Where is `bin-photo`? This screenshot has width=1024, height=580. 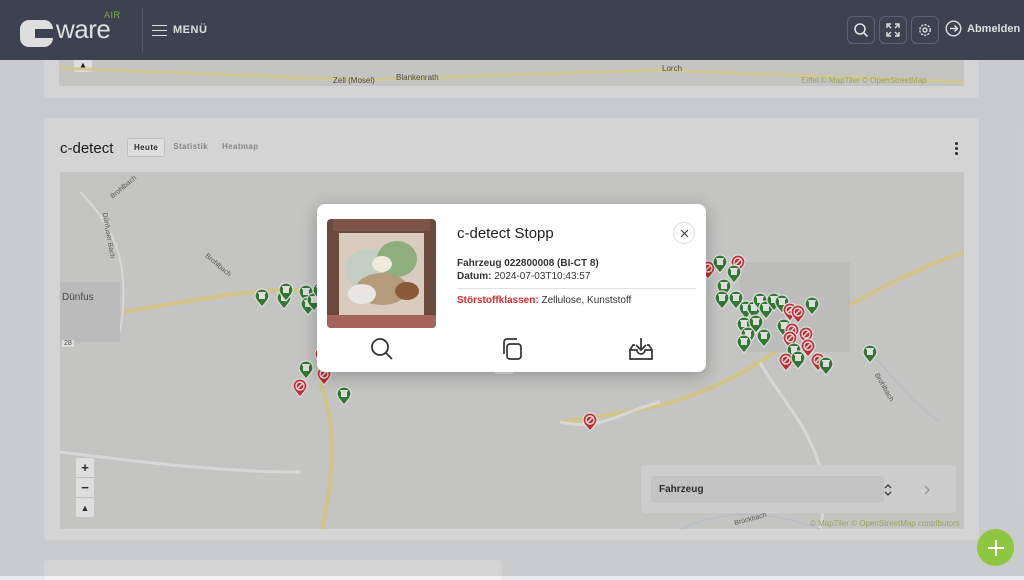
bin-photo is located at coordinates (381, 273).